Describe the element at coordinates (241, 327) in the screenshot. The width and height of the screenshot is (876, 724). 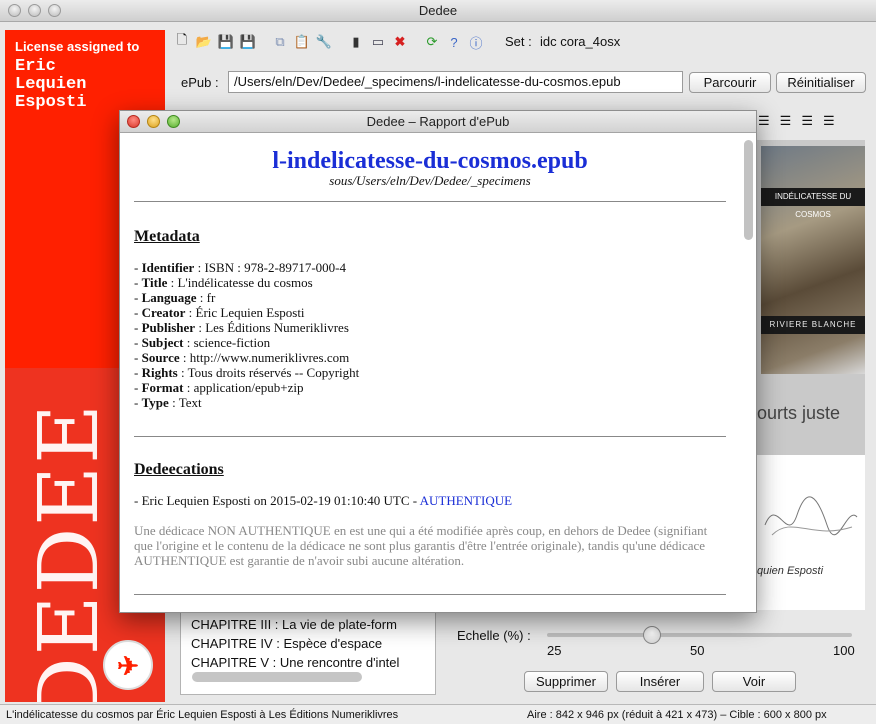
I see `metadata-row: - Publisher : Les Éditions Numeriklivres` at that location.